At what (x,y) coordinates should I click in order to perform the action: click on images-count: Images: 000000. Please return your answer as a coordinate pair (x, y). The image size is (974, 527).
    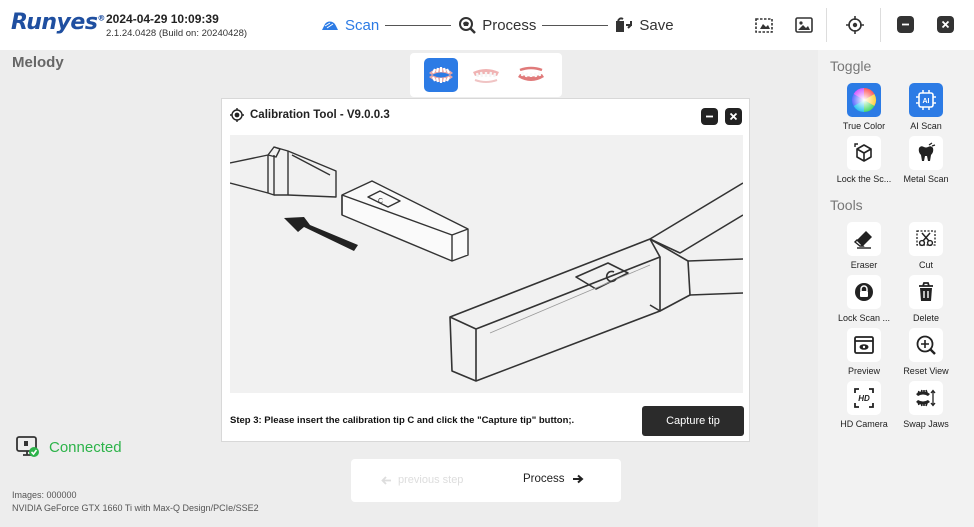
    Looking at the image, I should click on (44, 495).